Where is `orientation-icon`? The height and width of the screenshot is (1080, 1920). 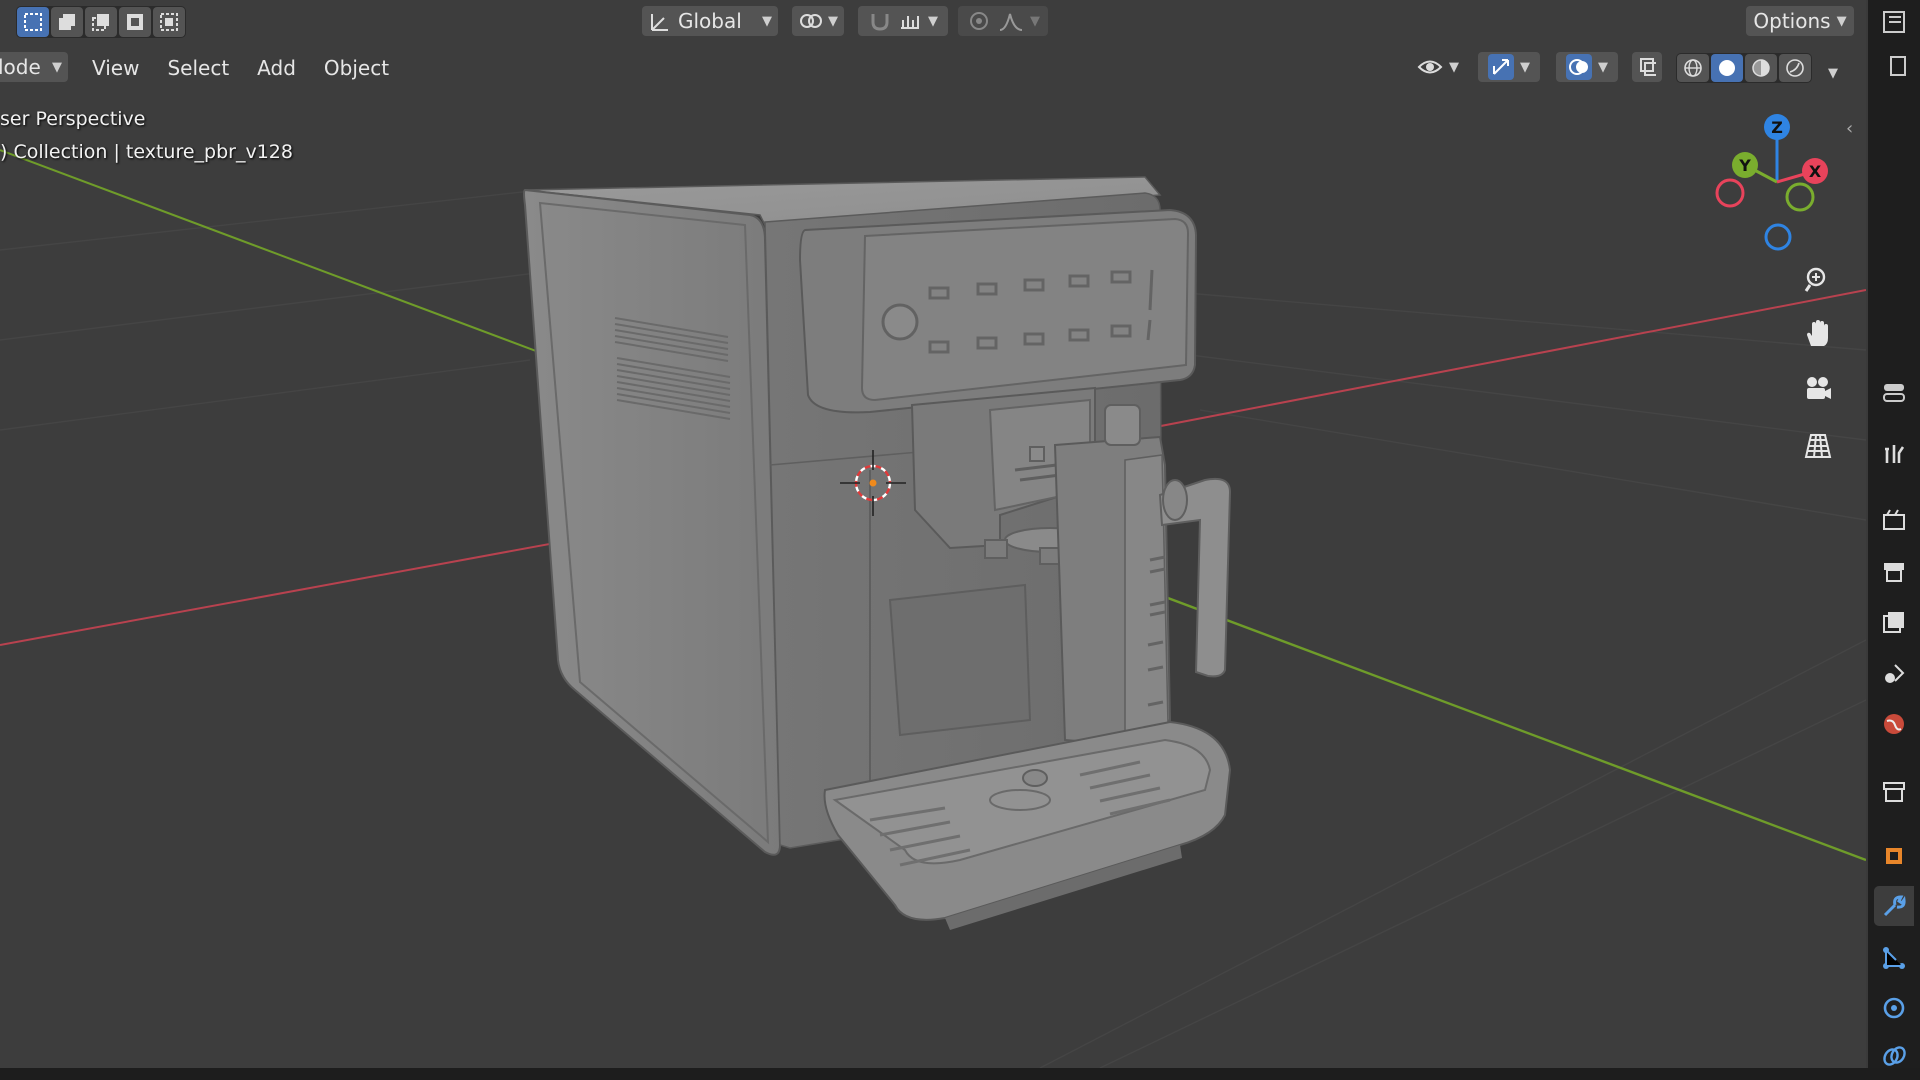 orientation-icon is located at coordinates (659, 22).